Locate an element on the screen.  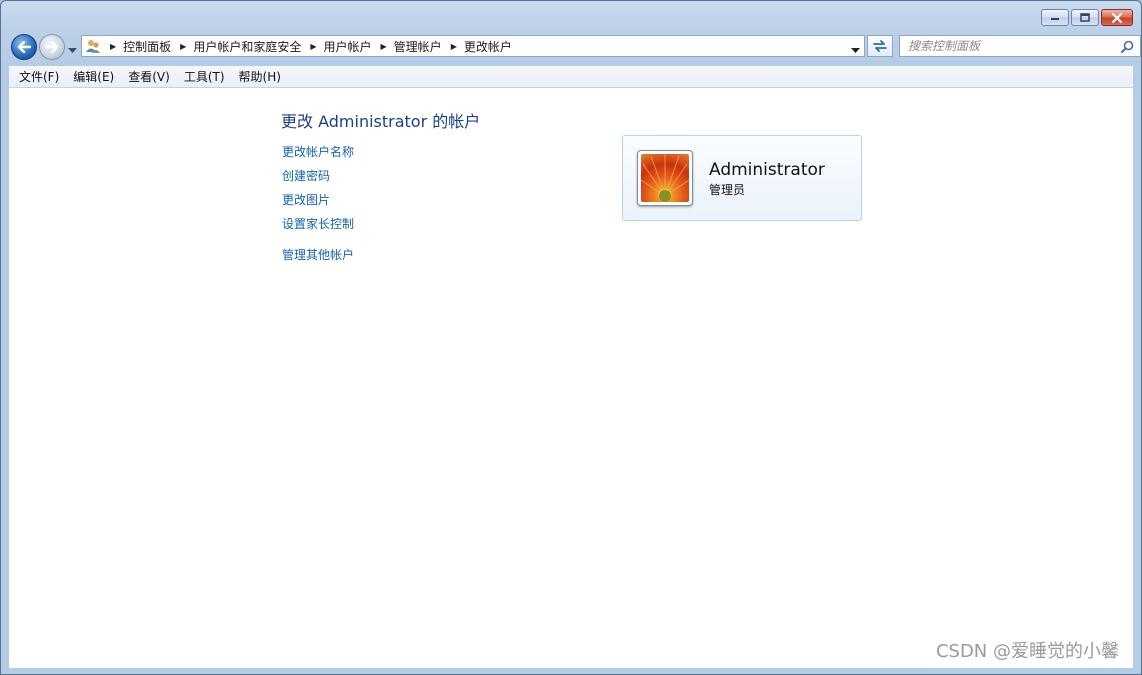
refresh-icon is located at coordinates (880, 46).